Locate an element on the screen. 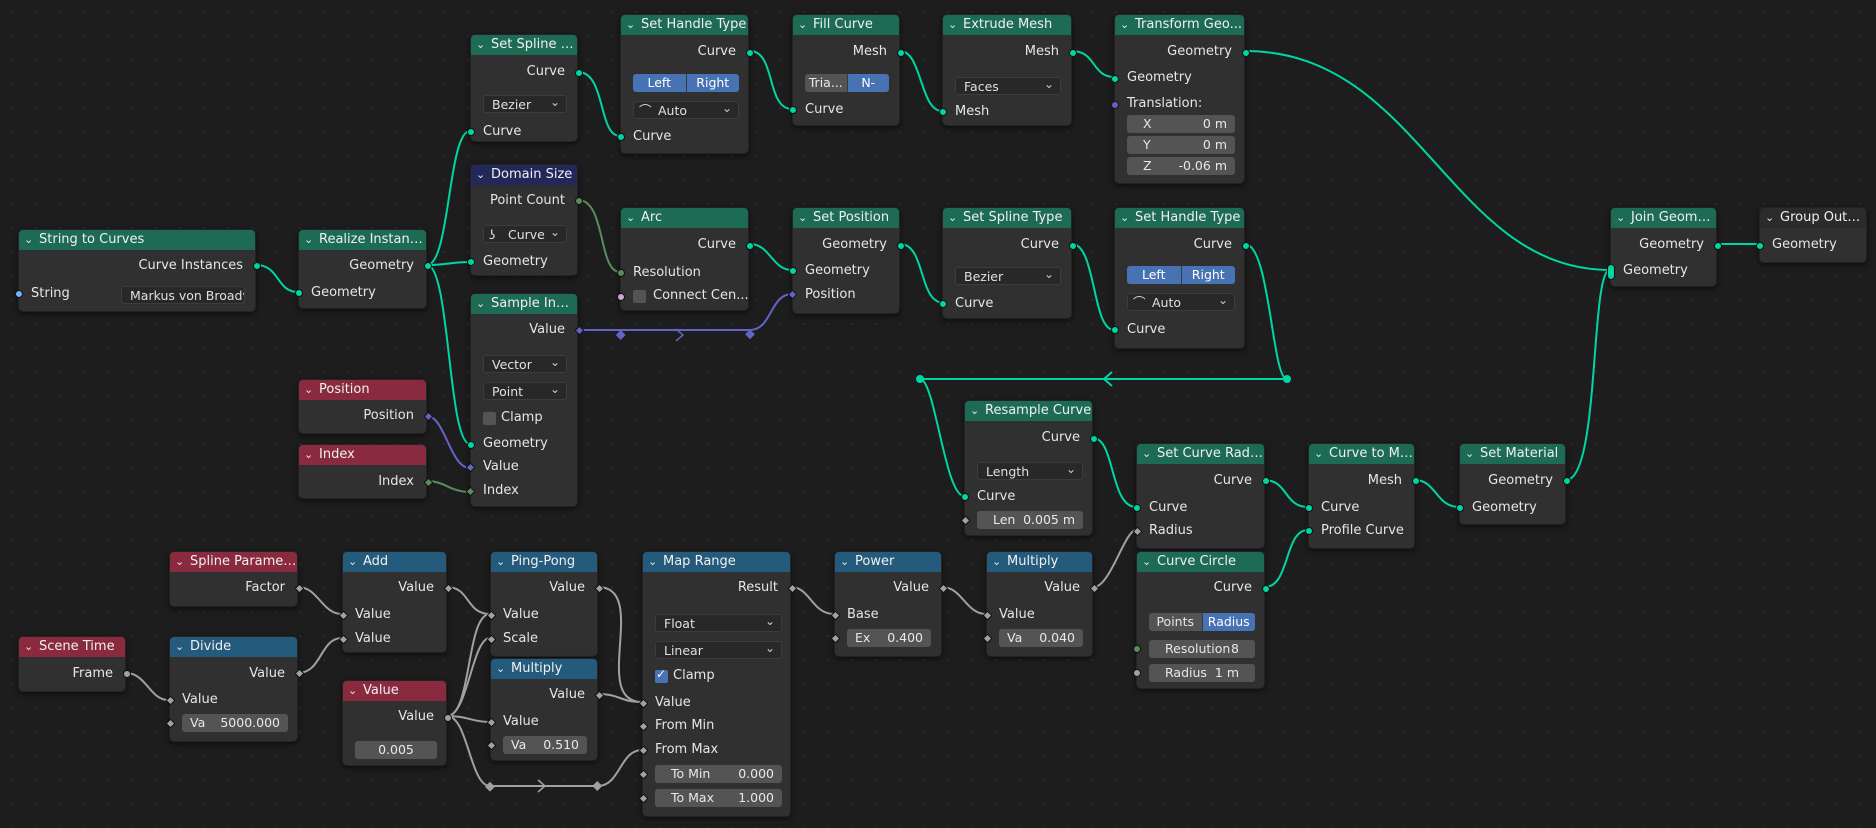 The width and height of the screenshot is (1876, 828). node-header: ⌄ Add is located at coordinates (394, 562).